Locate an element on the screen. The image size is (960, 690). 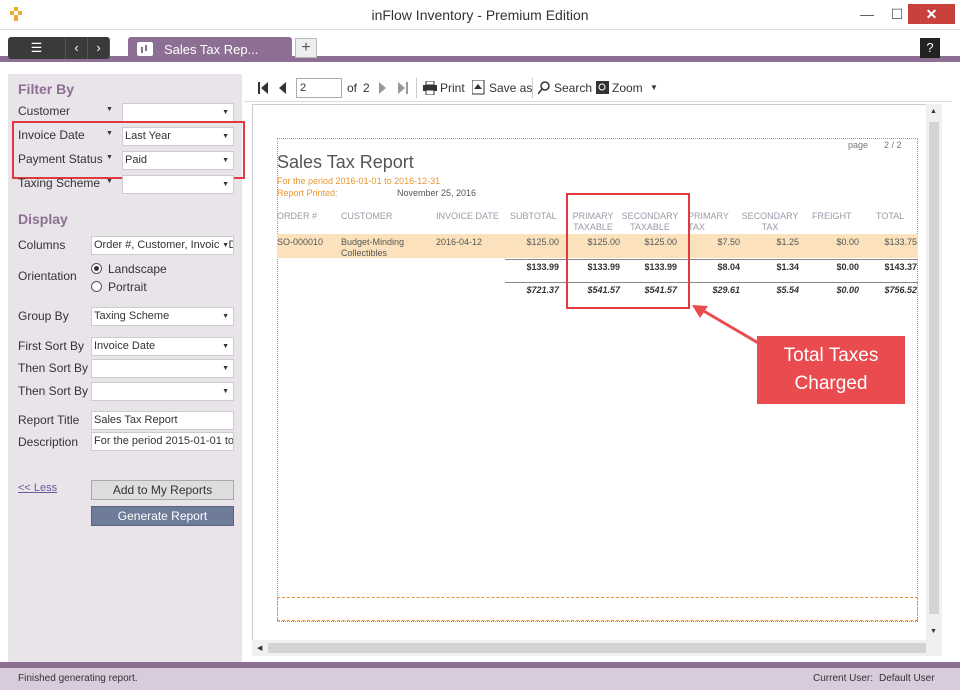
description-input: For the period 2015-01-01 to 2015-12-31 is located at coordinates (162, 441).